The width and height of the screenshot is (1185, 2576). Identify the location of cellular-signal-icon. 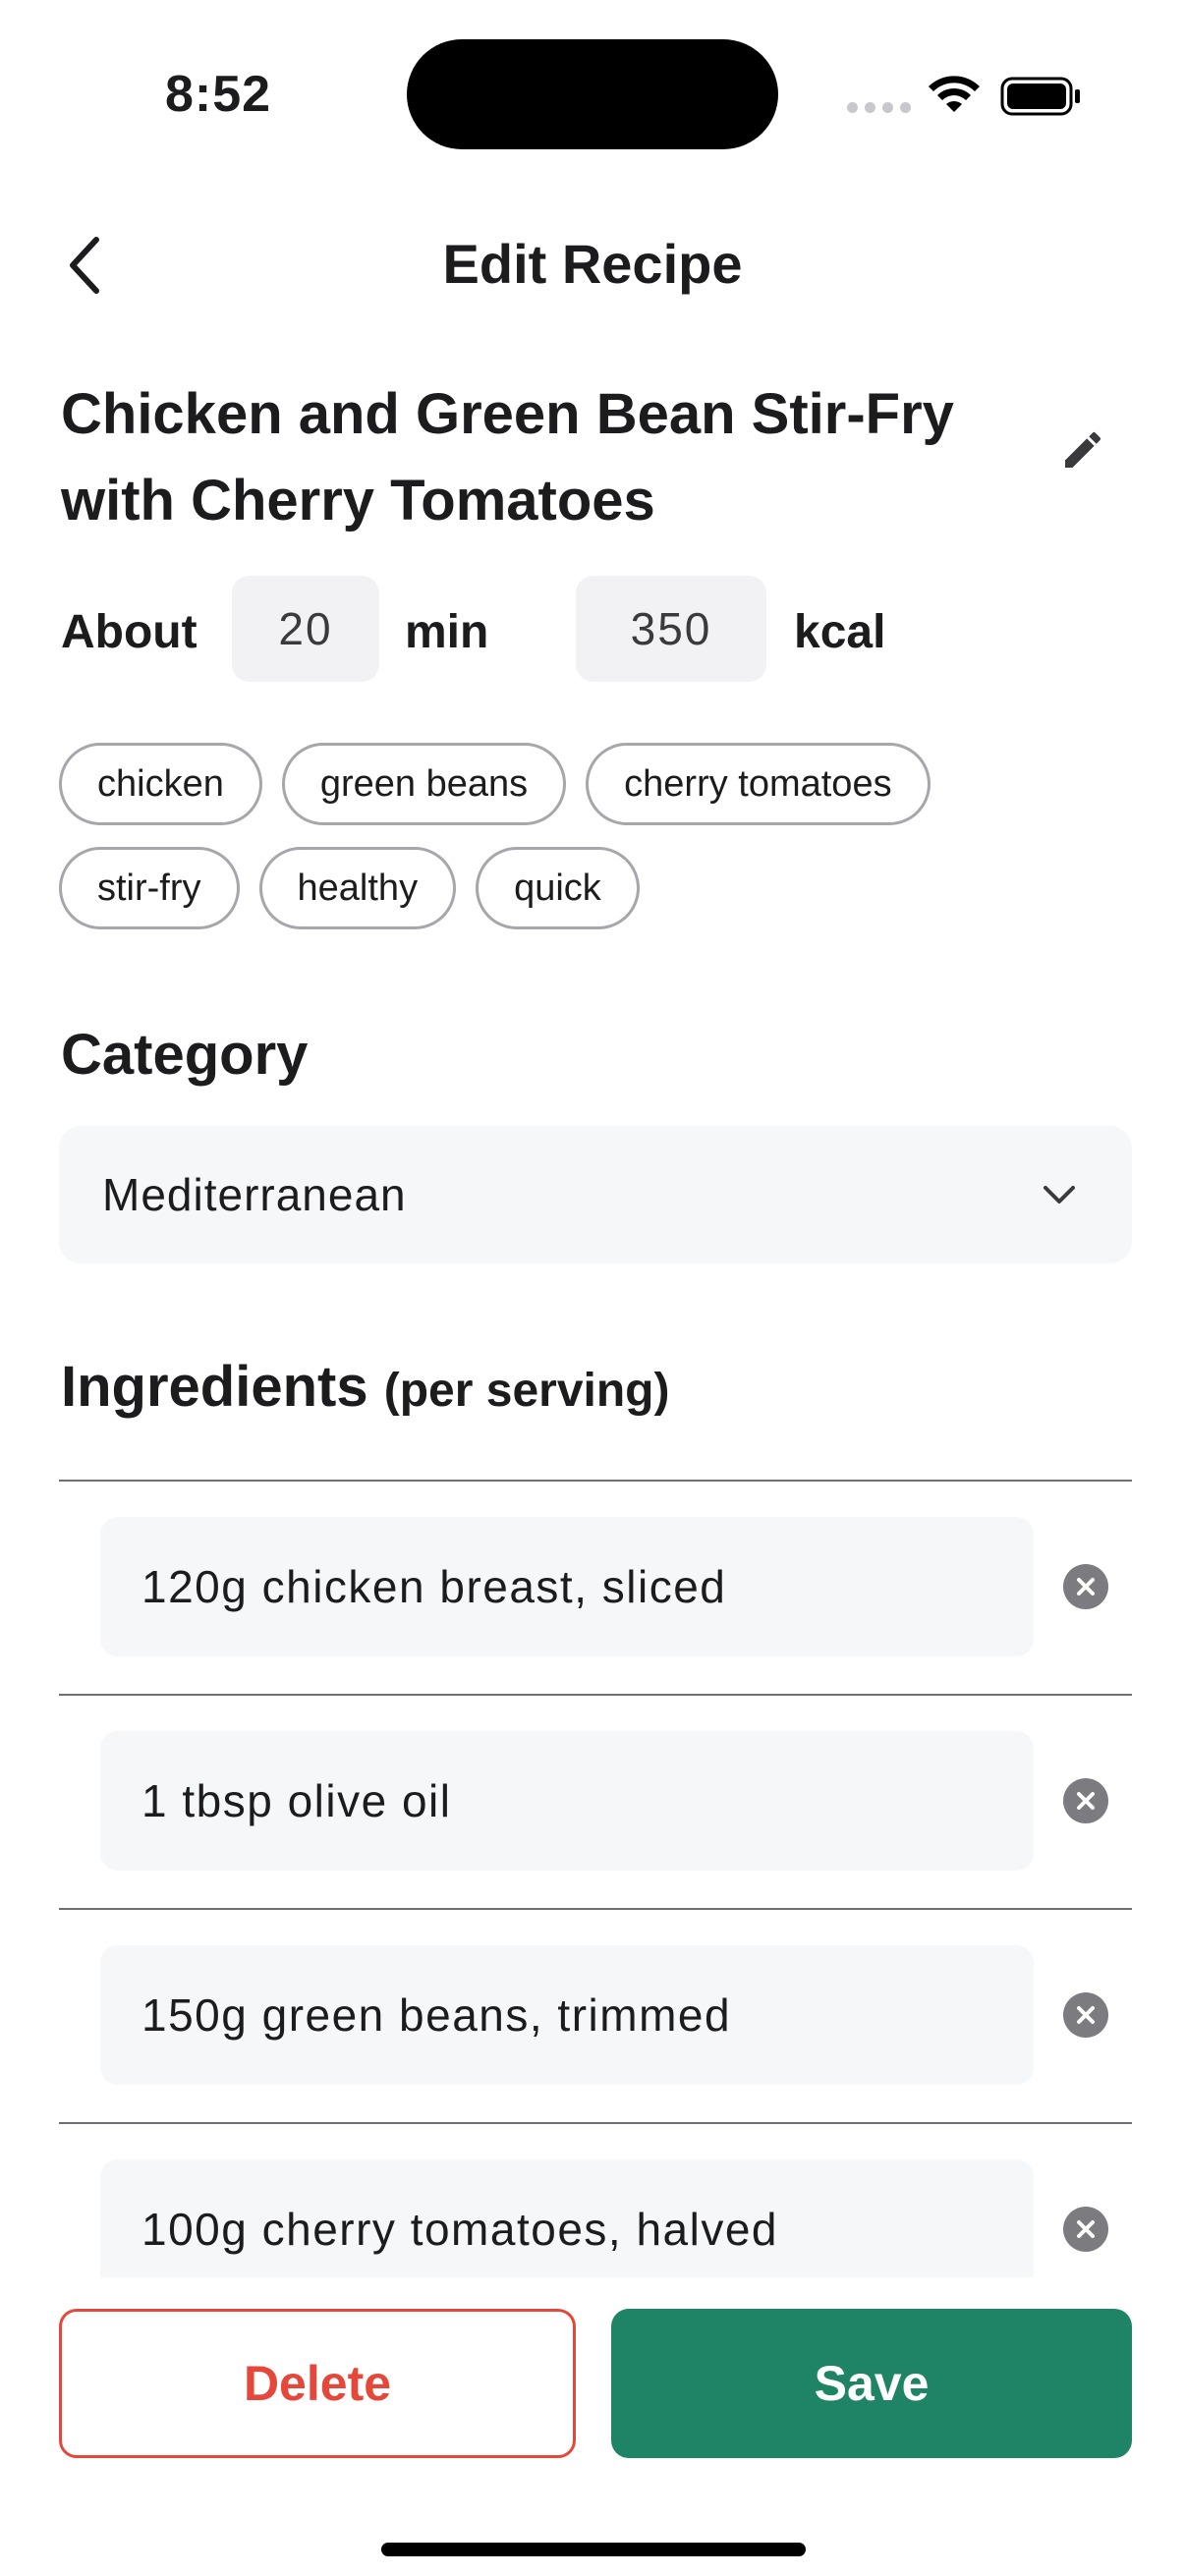
(879, 107).